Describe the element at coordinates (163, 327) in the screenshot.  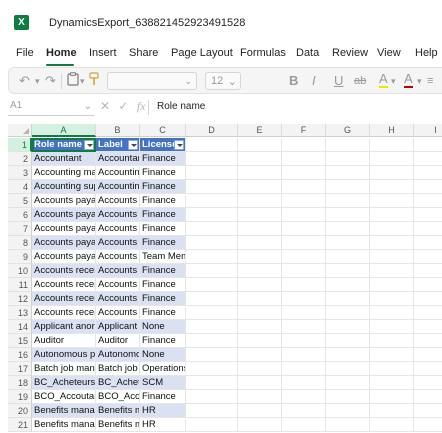
I see `table-cell: None` at that location.